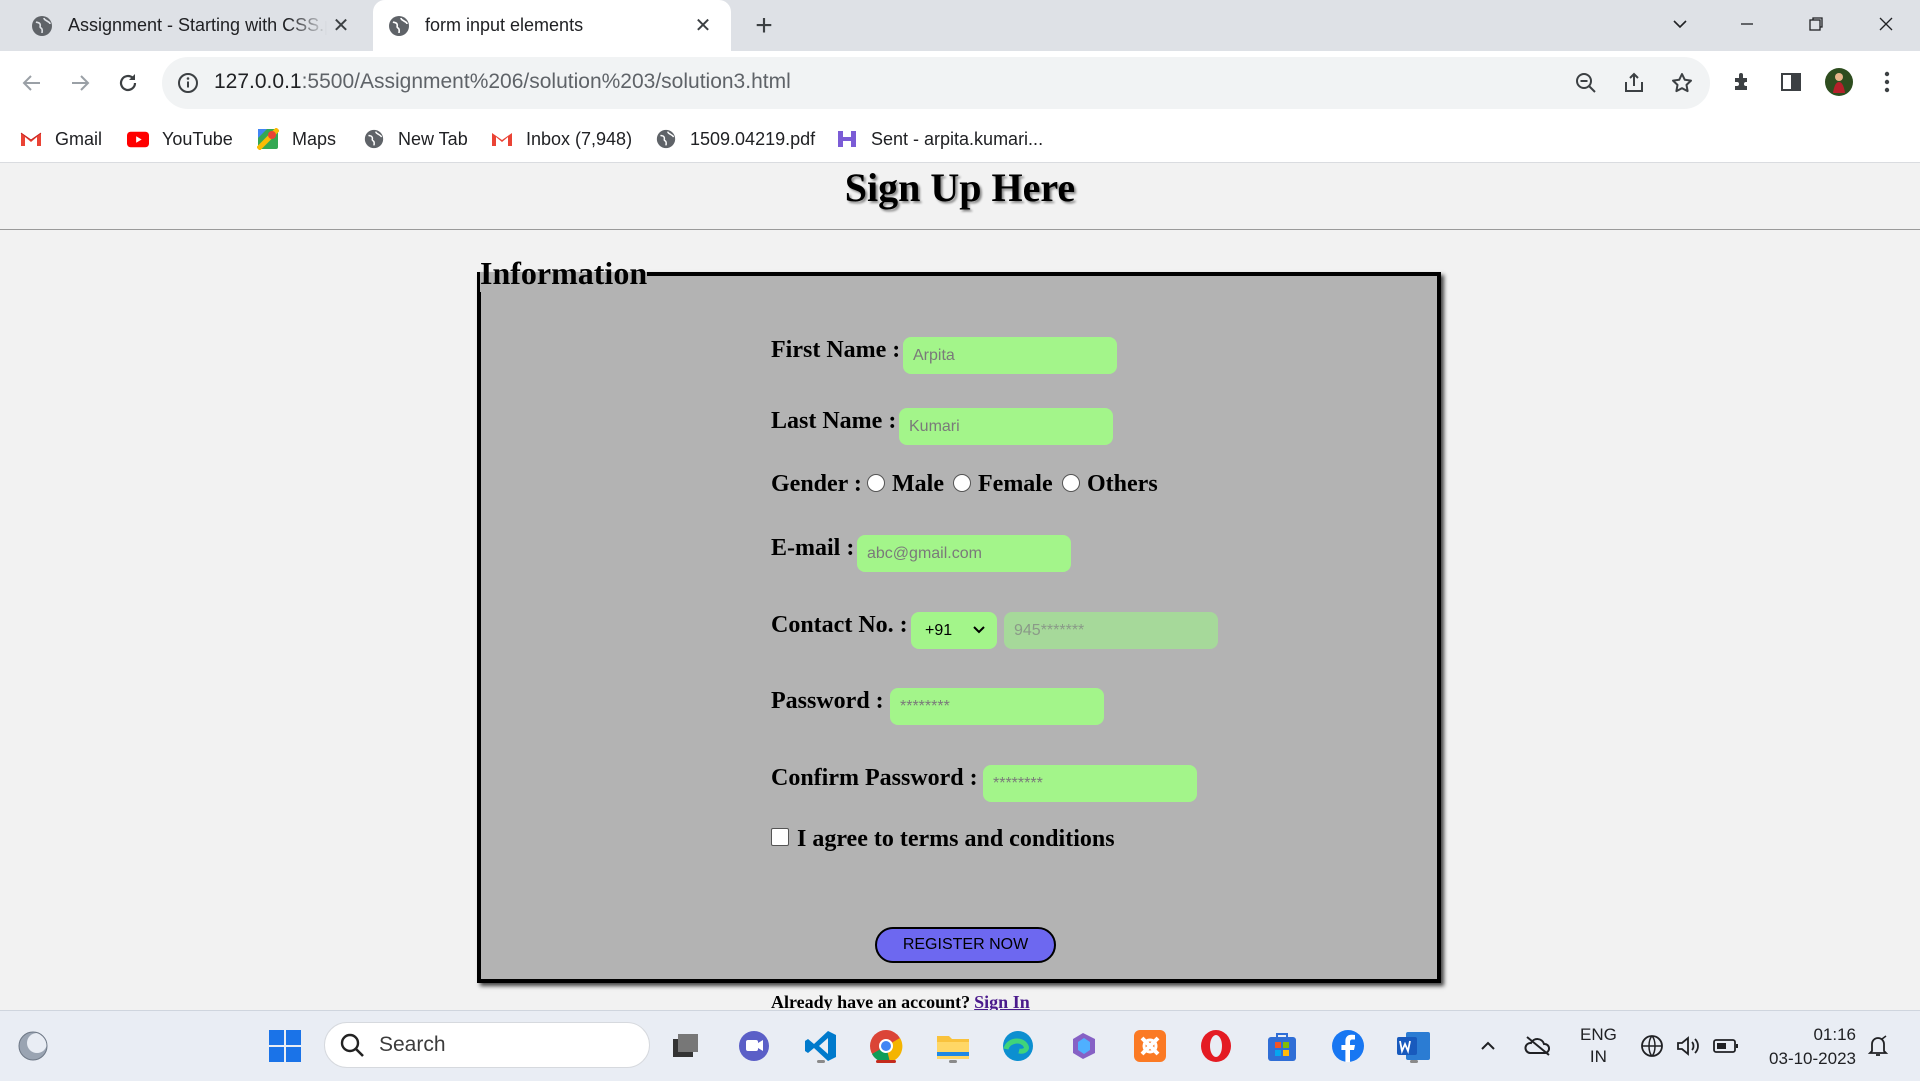  What do you see at coordinates (886, 1061) in the screenshot?
I see `active-indicator` at bounding box center [886, 1061].